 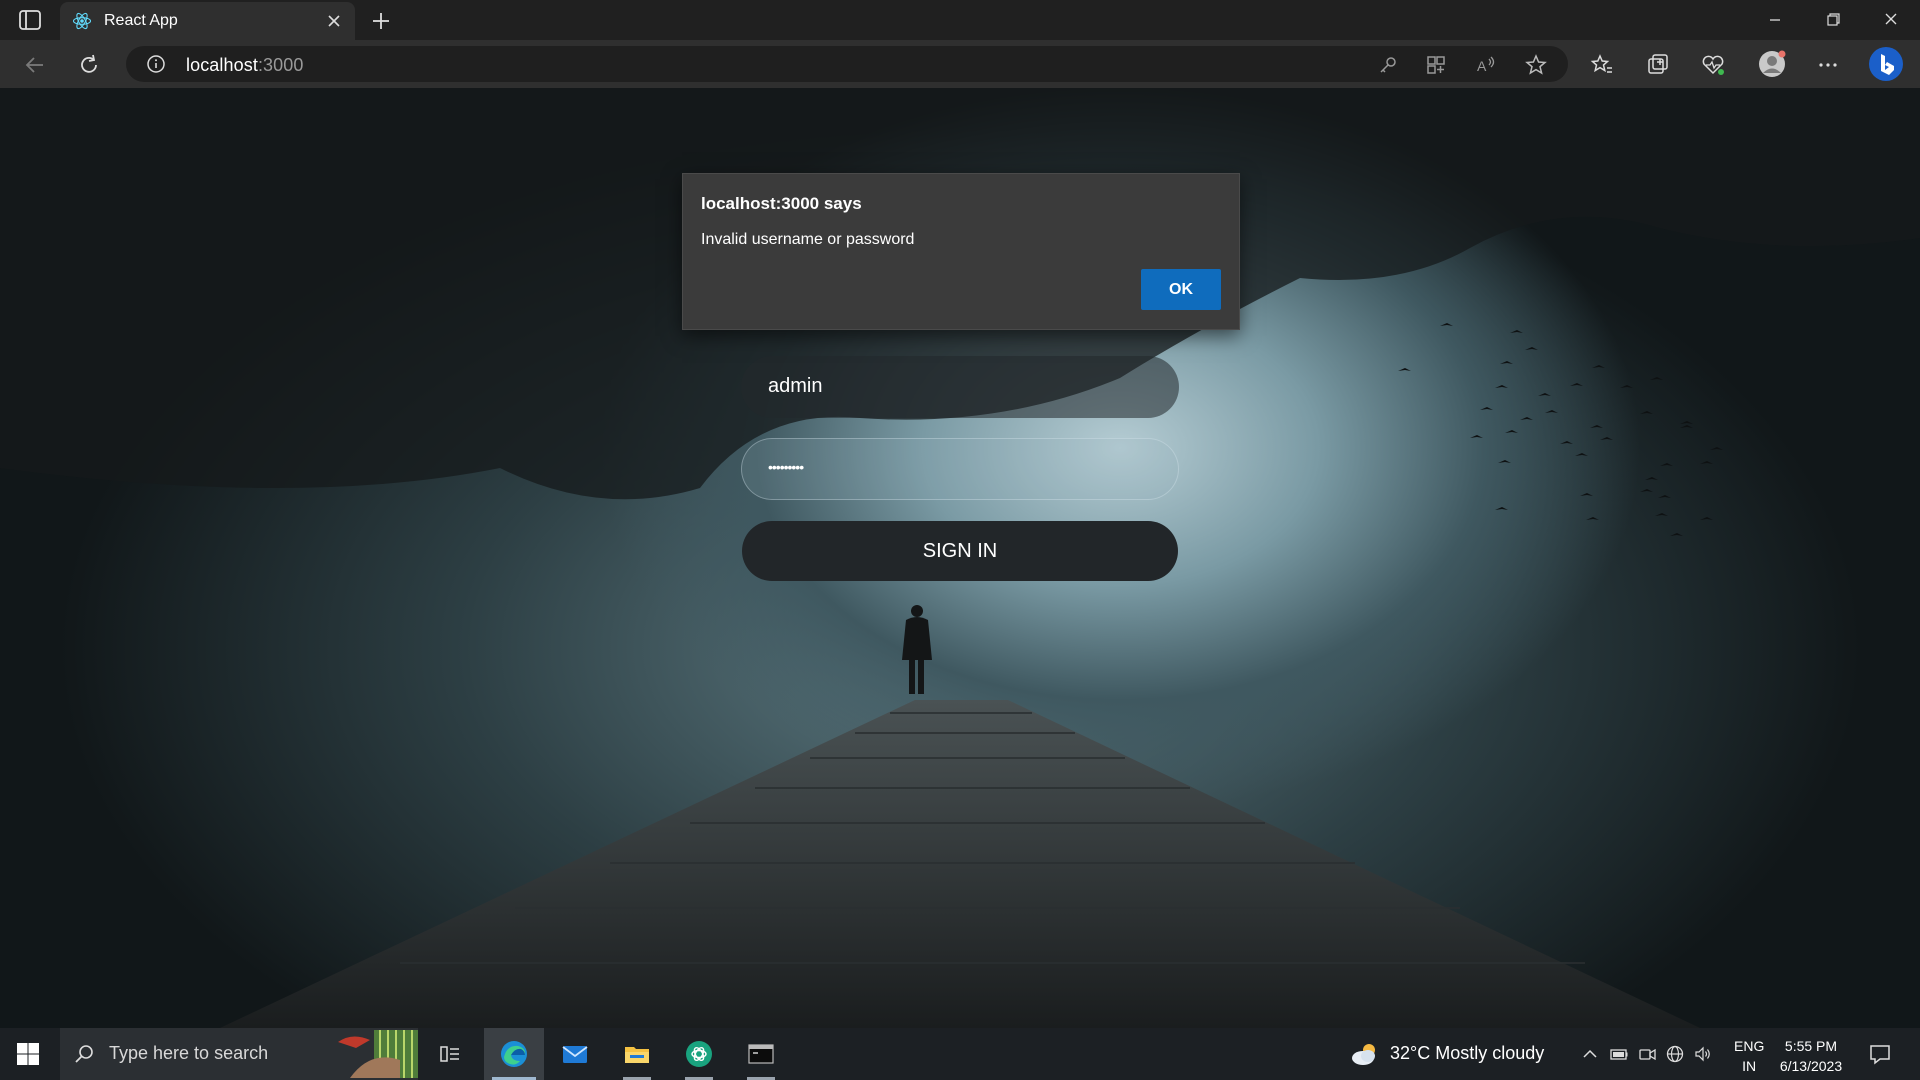 I want to click on search-highlight-illustration, so click(x=374, y=1054).